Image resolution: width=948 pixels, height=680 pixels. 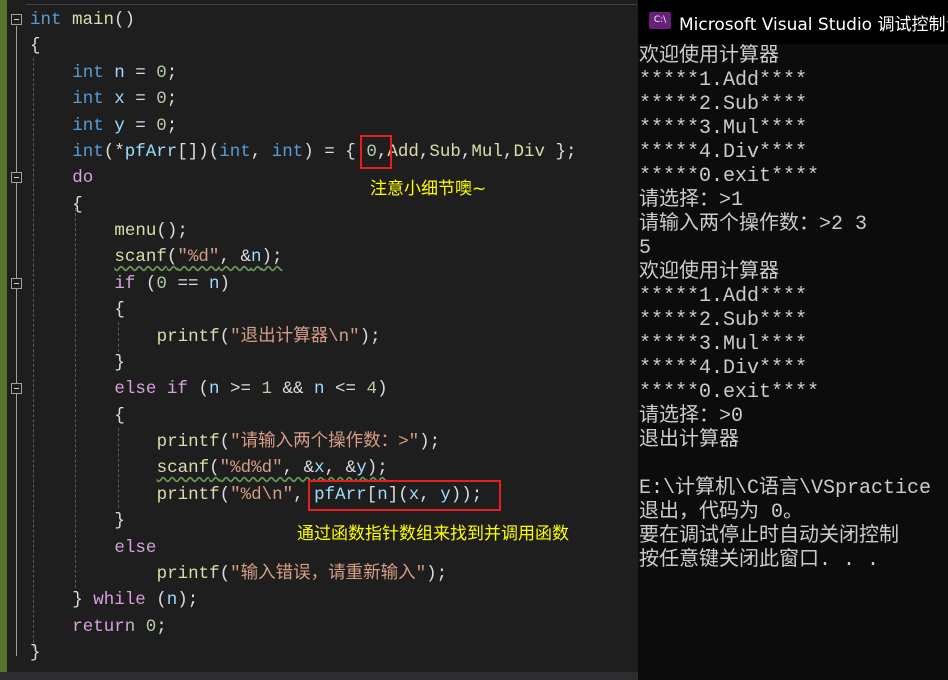 What do you see at coordinates (224, 283) in the screenshot?
I see `code-token: )` at bounding box center [224, 283].